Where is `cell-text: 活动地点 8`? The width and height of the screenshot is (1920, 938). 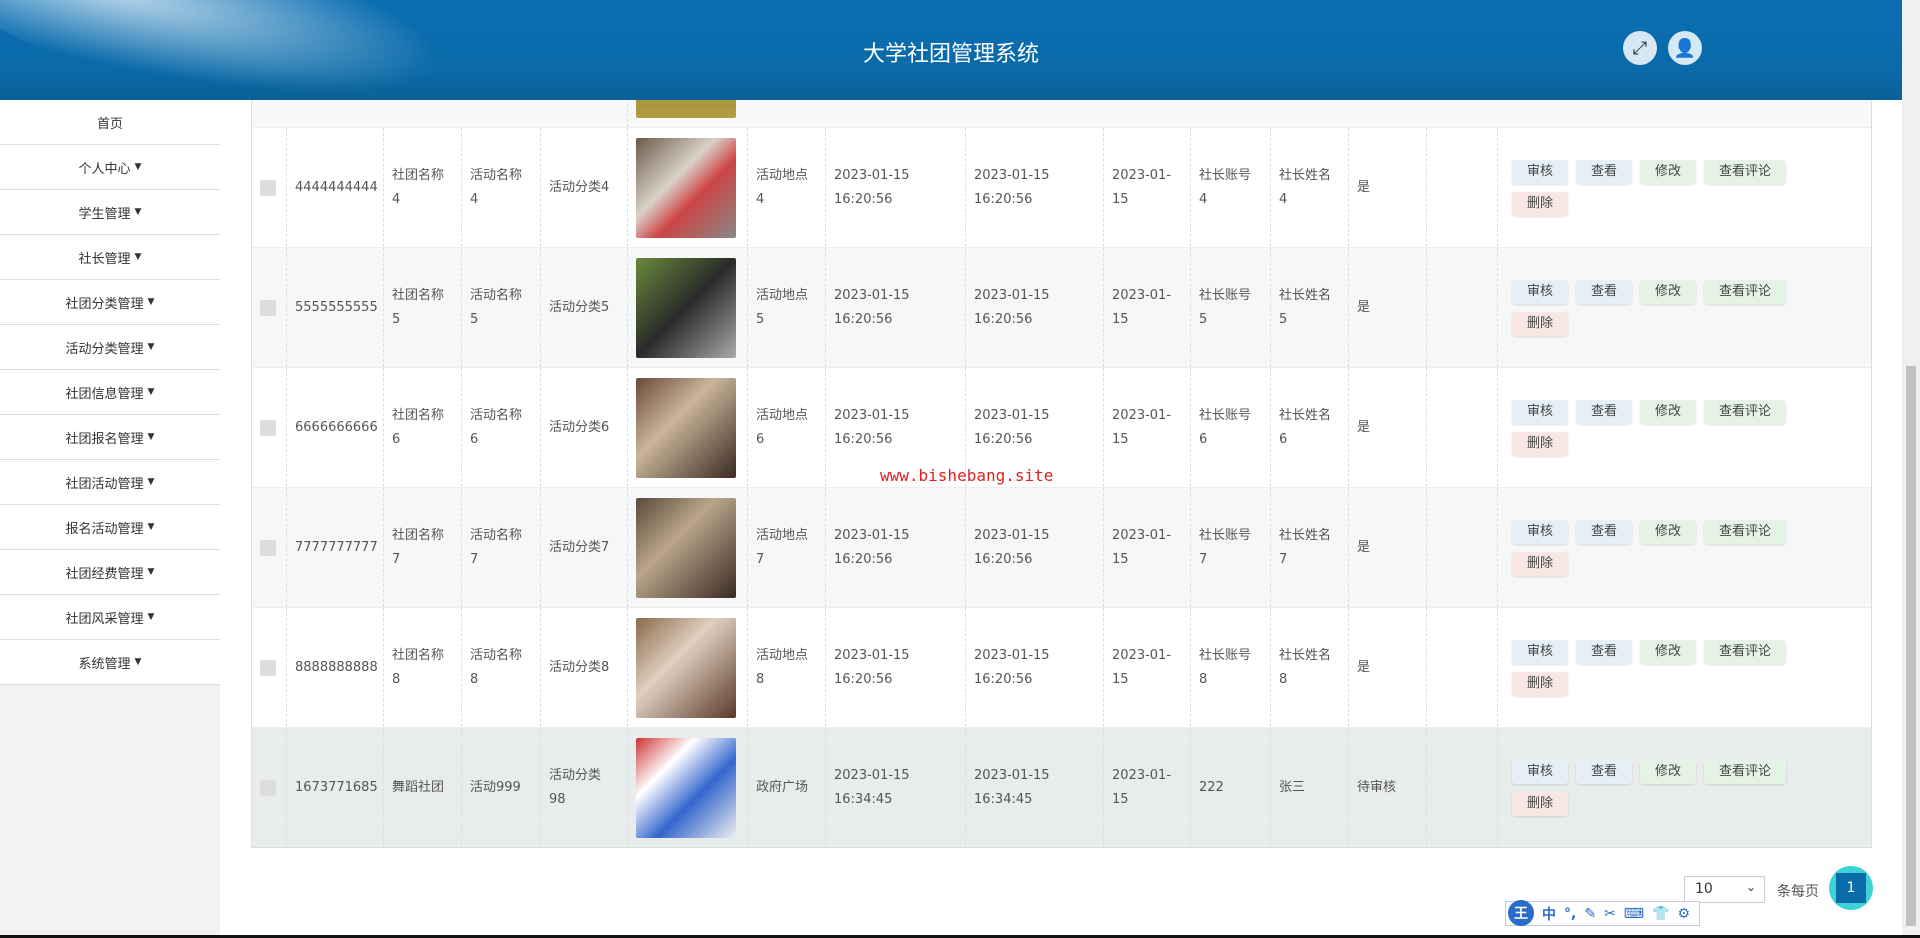 cell-text: 活动地点 8 is located at coordinates (782, 667).